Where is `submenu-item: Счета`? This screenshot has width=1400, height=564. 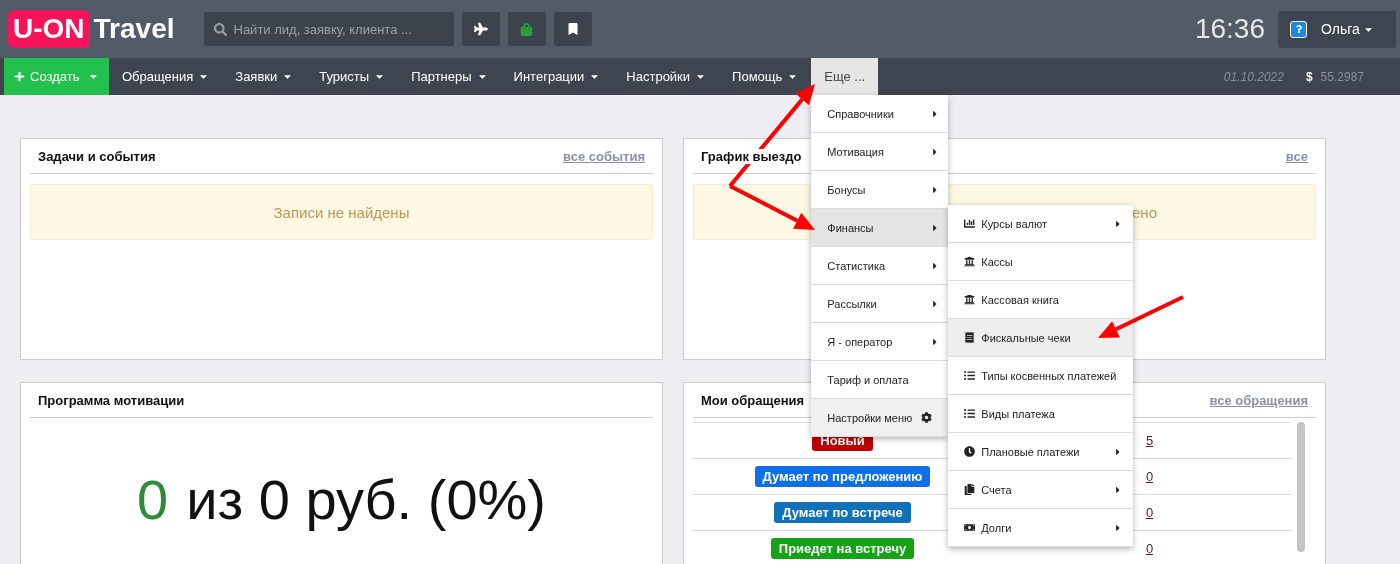 submenu-item: Счета is located at coordinates (1041, 490).